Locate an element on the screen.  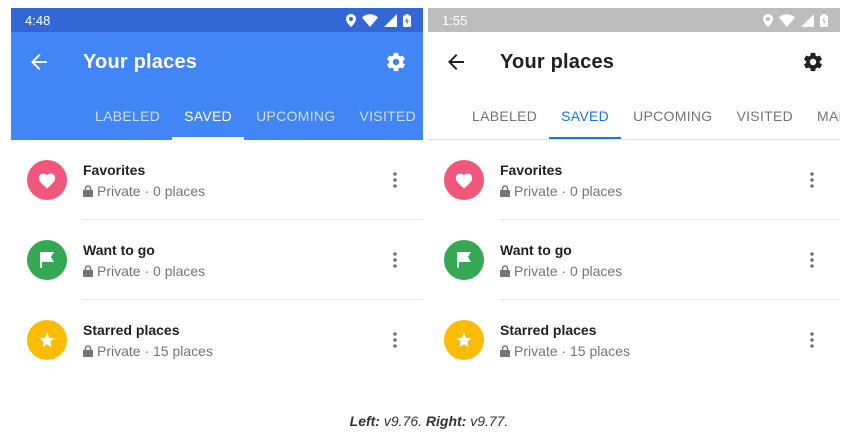
status-bar: 4:48 is located at coordinates (217, 20).